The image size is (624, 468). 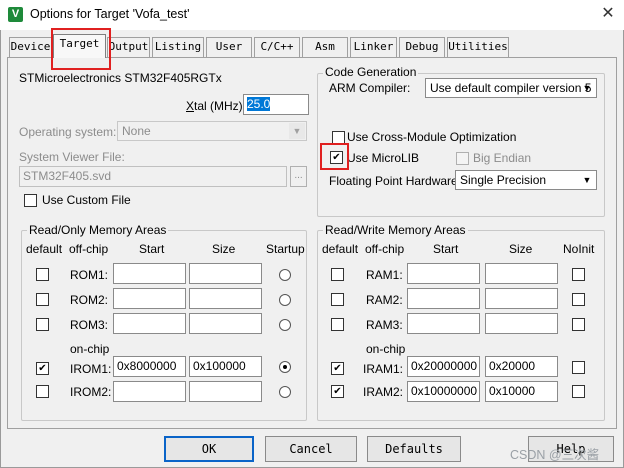 I want to click on code-generation-title: Code Generation, so click(x=371, y=72).